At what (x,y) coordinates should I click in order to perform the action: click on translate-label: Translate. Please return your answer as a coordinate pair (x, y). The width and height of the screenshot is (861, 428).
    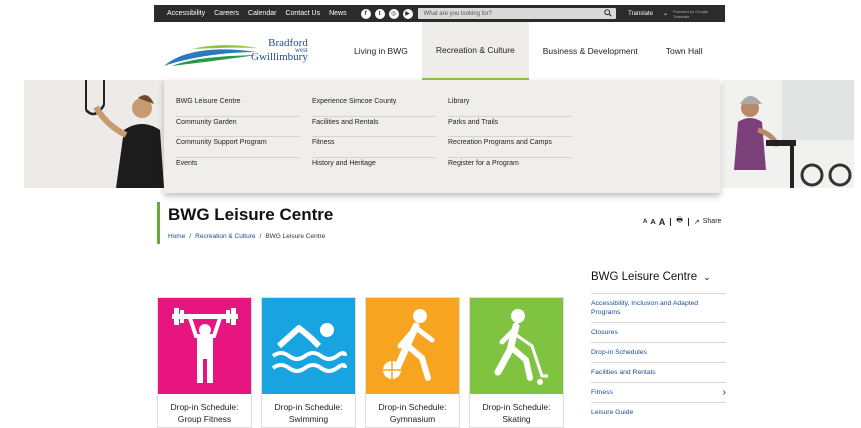
    Looking at the image, I should click on (640, 13).